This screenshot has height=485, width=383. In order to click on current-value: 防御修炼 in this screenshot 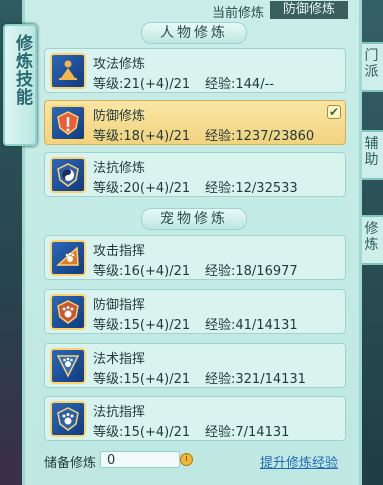, I will do `click(309, 10)`.